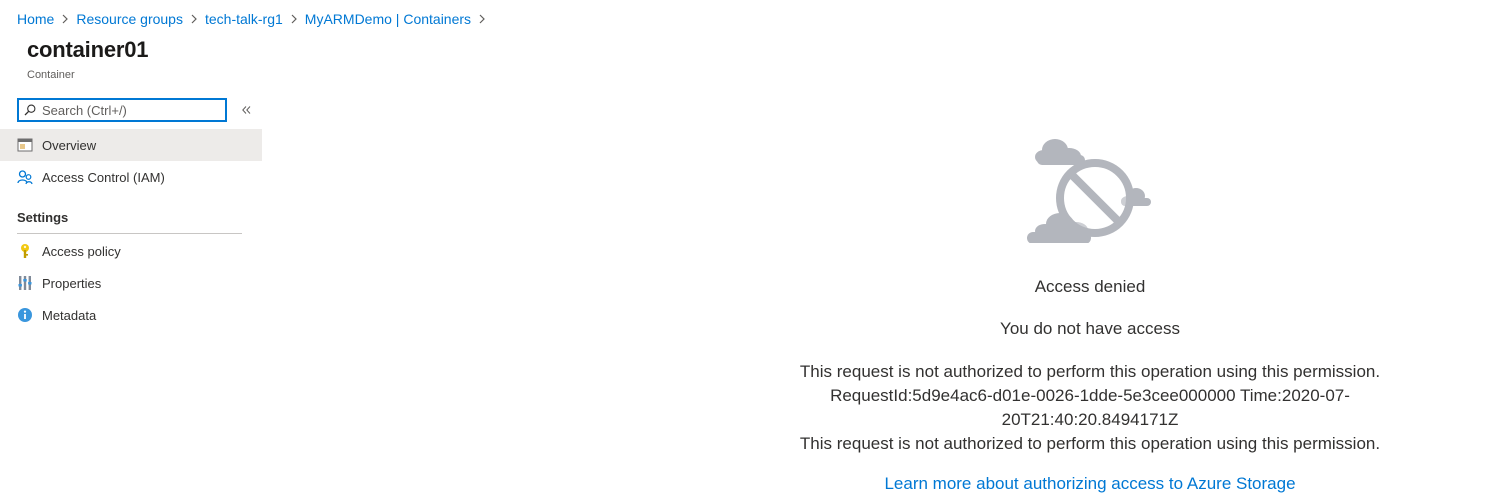  What do you see at coordinates (25, 283) in the screenshot?
I see `properties-icon` at bounding box center [25, 283].